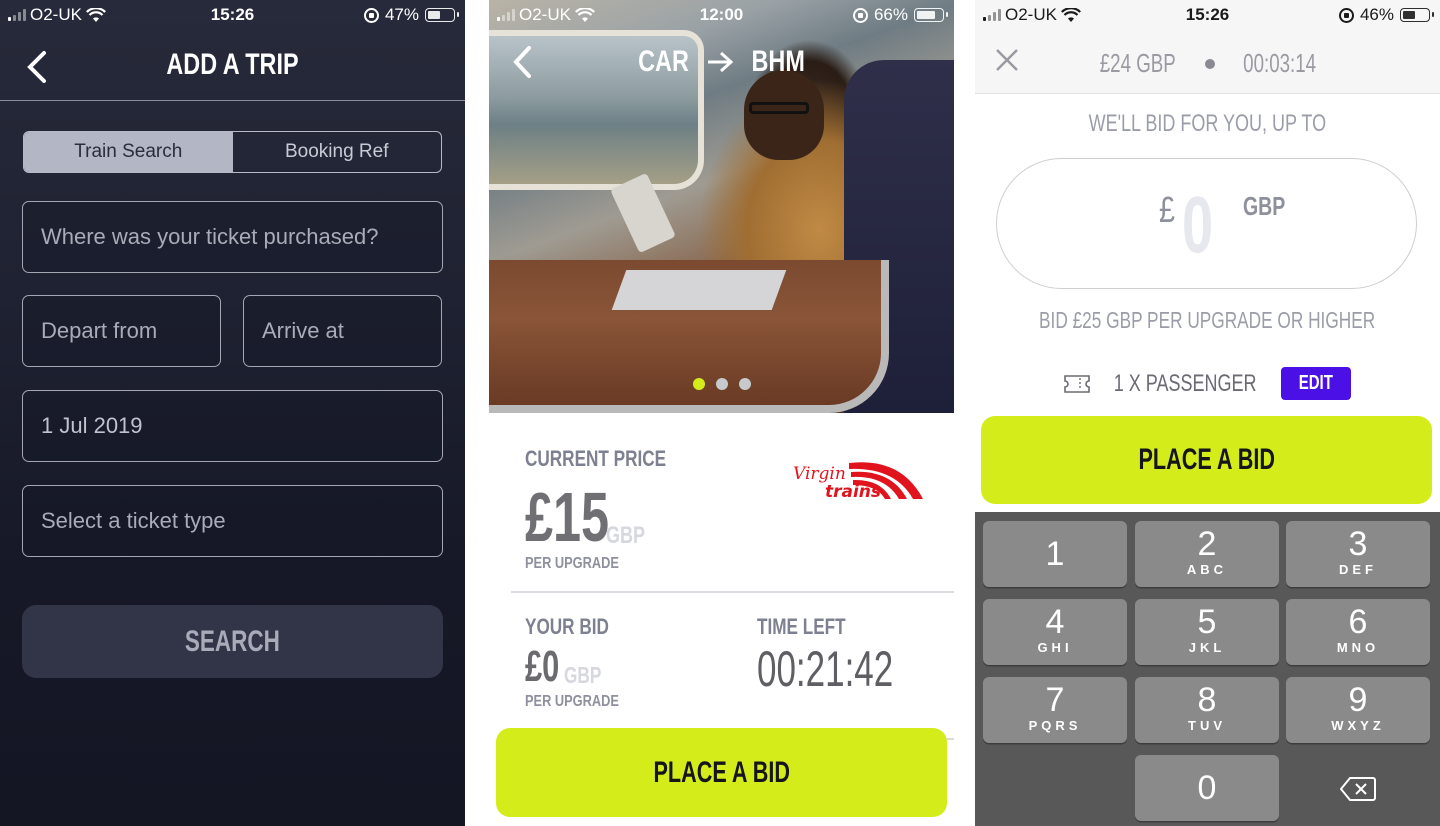 The height and width of the screenshot is (826, 1440). I want to click on arrive-at-field: Arrive at, so click(342, 331).